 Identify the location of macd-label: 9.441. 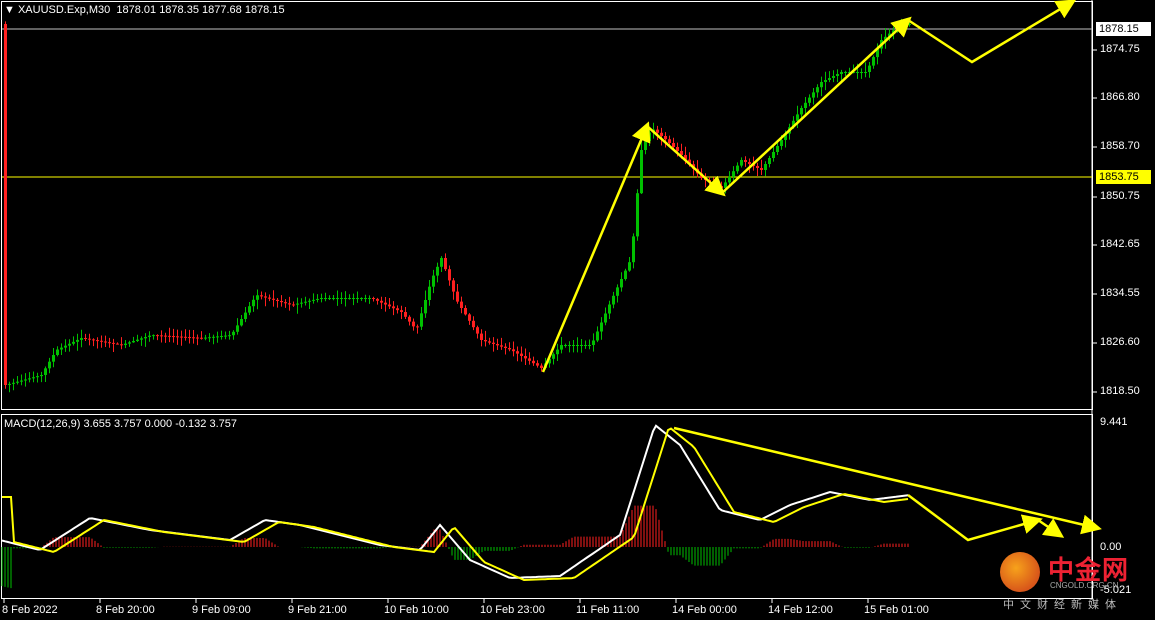
(1114, 422).